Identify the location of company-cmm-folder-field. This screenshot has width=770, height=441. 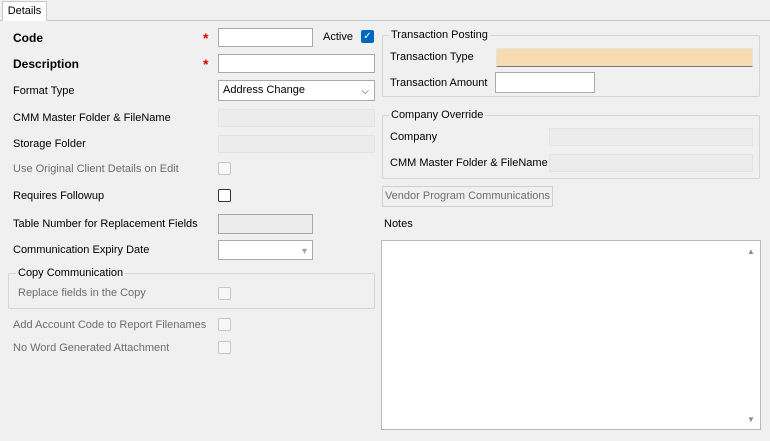
(651, 163).